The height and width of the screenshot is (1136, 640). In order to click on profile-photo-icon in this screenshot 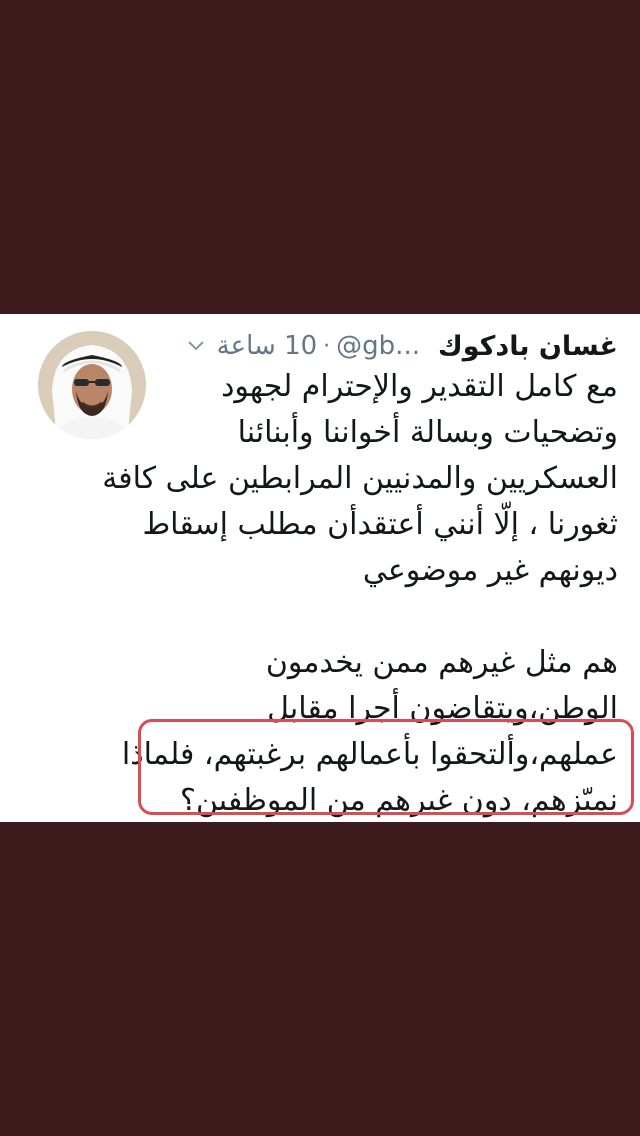, I will do `click(92, 385)`.